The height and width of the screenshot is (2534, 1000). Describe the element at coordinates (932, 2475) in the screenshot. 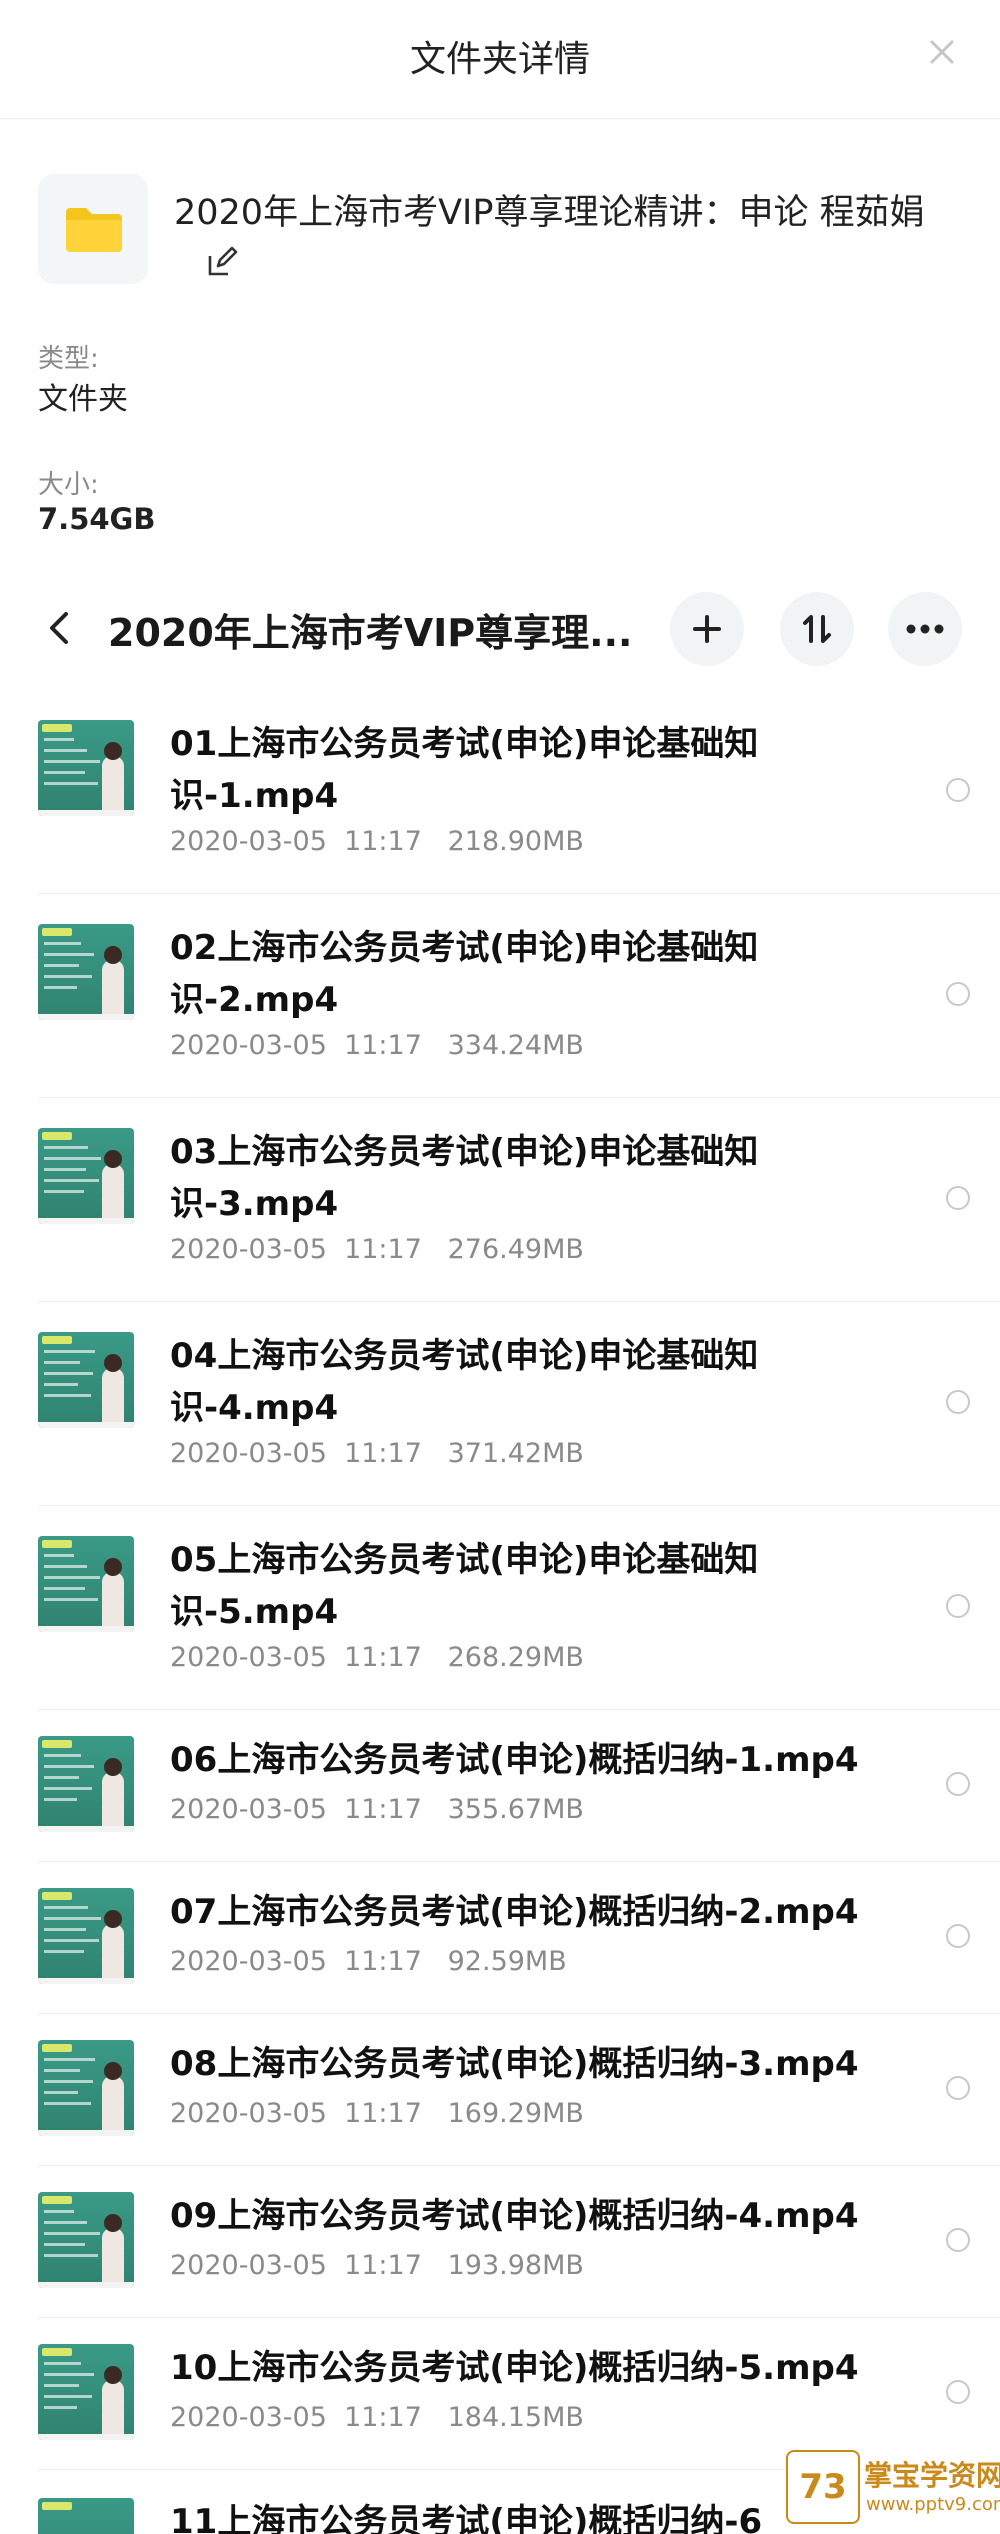

I see `watermark-text: 掌宝学资网` at that location.